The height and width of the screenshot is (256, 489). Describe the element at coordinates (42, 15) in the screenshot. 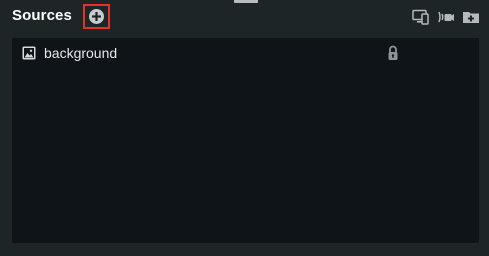

I see `panel-title: Sources` at that location.